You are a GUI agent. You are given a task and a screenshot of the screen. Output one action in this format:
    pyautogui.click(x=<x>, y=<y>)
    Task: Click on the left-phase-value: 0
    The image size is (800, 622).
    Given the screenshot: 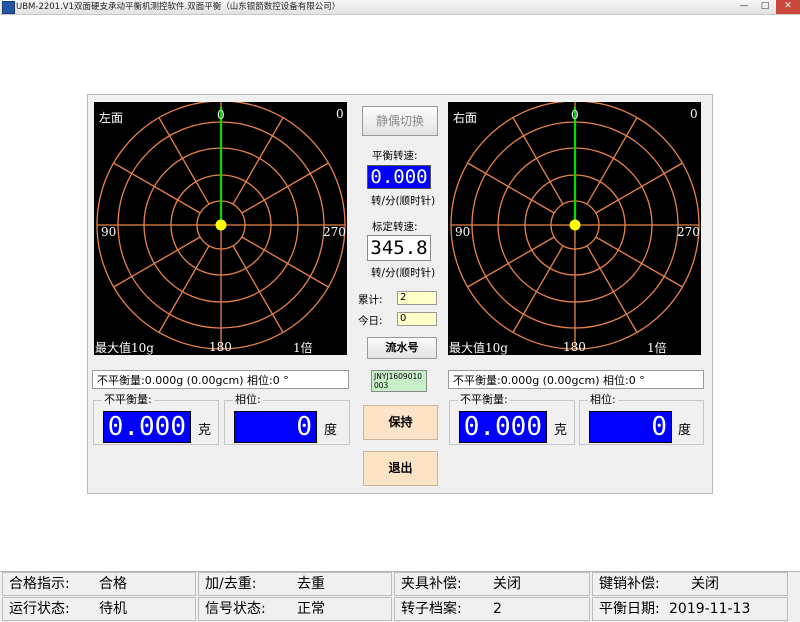 What is the action you would take?
    pyautogui.click(x=275, y=427)
    